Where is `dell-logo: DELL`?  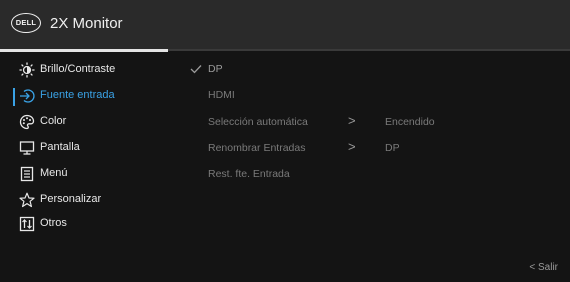
dell-logo: DELL is located at coordinates (26, 23).